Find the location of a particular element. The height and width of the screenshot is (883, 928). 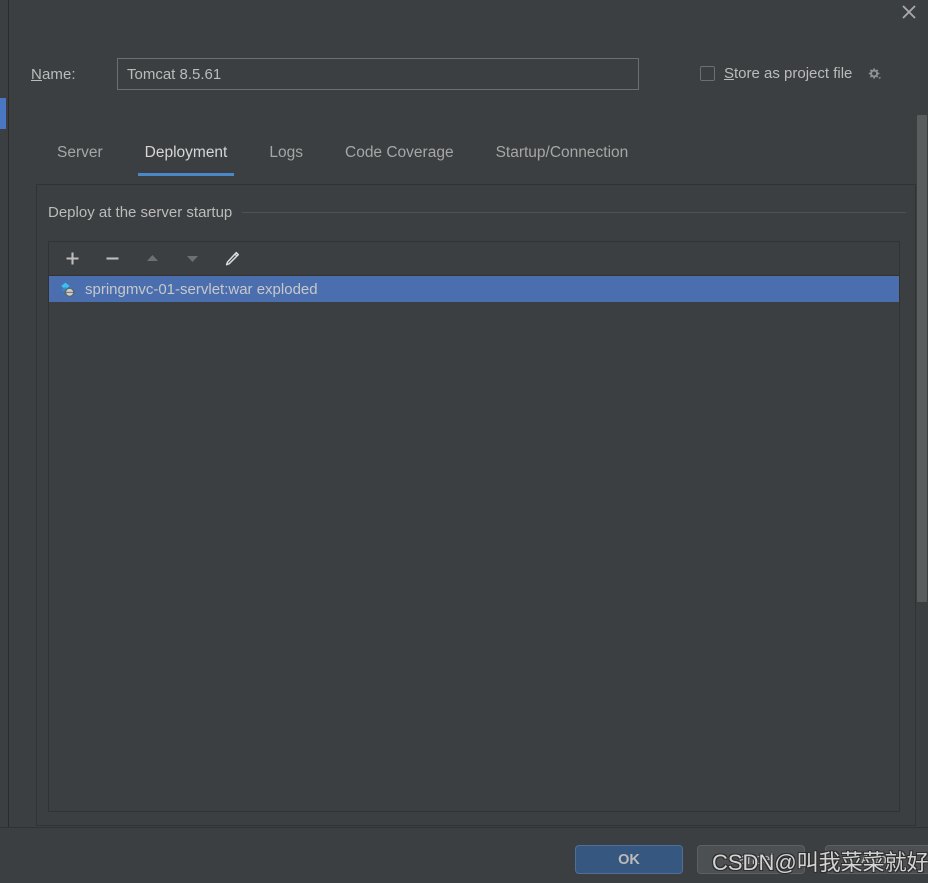

tab-server: Server is located at coordinates (80, 157).